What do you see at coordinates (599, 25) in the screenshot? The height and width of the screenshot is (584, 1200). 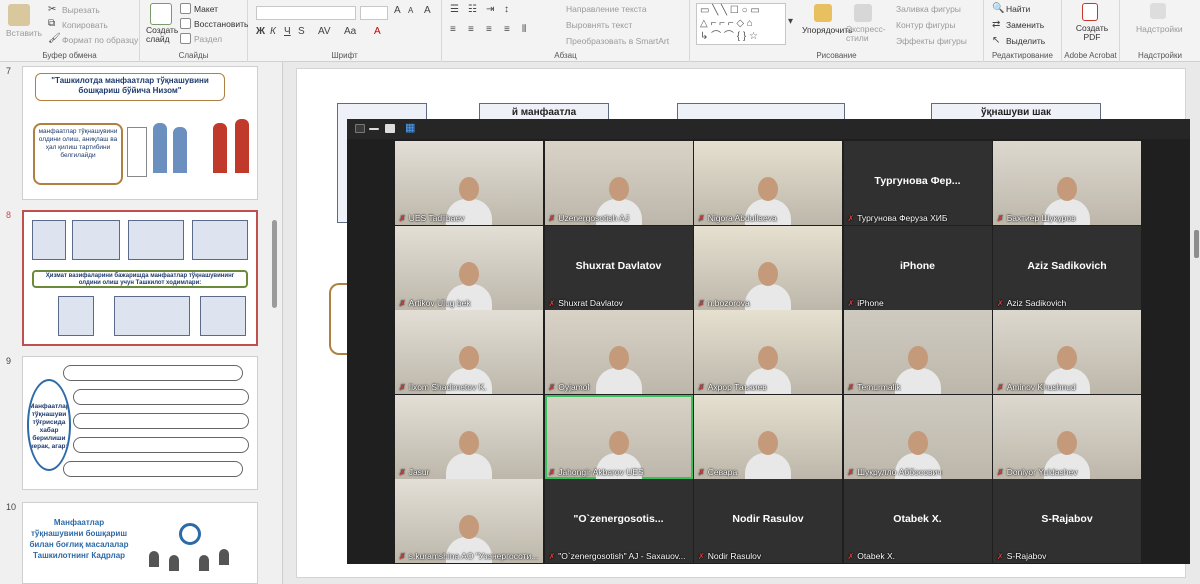 I see `align-text-button: Выровнять текст` at bounding box center [599, 25].